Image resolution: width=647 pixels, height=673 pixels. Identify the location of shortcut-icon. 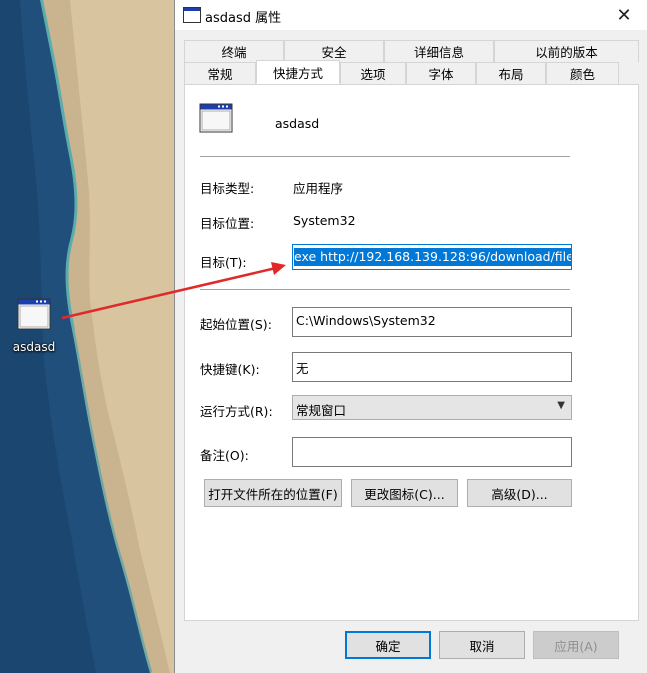
(216, 119).